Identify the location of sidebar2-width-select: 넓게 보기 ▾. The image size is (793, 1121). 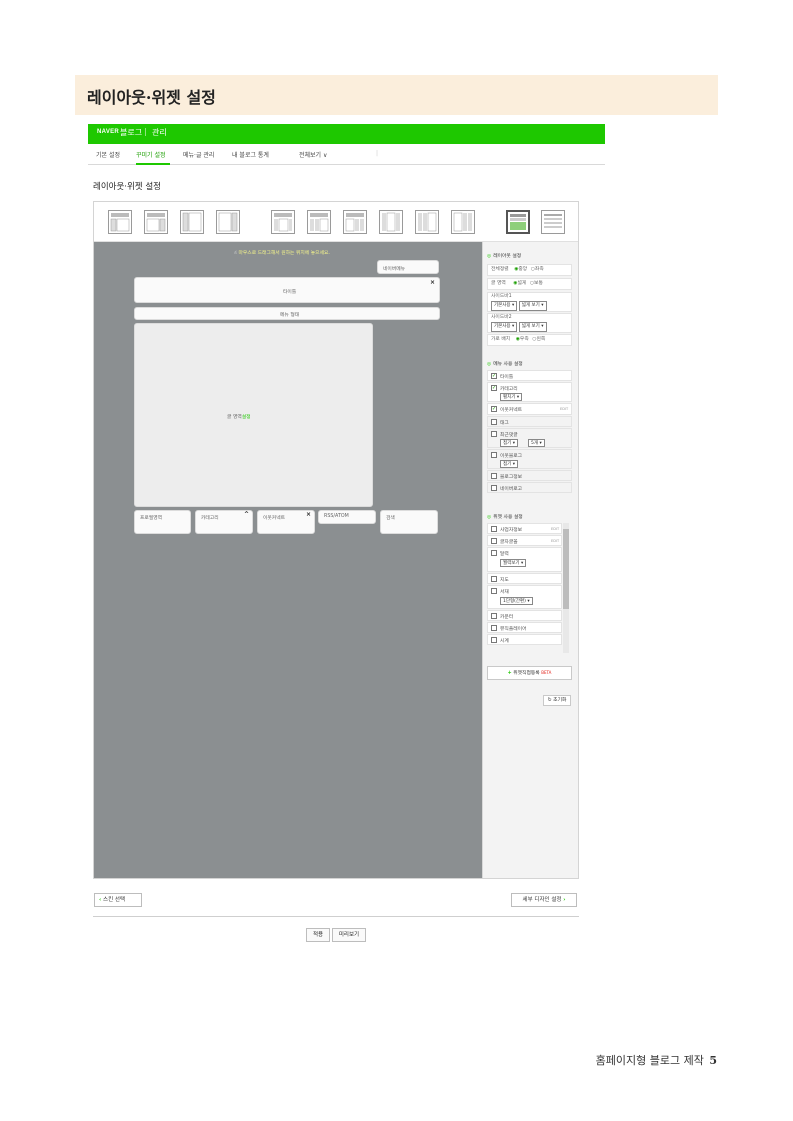
(532, 327).